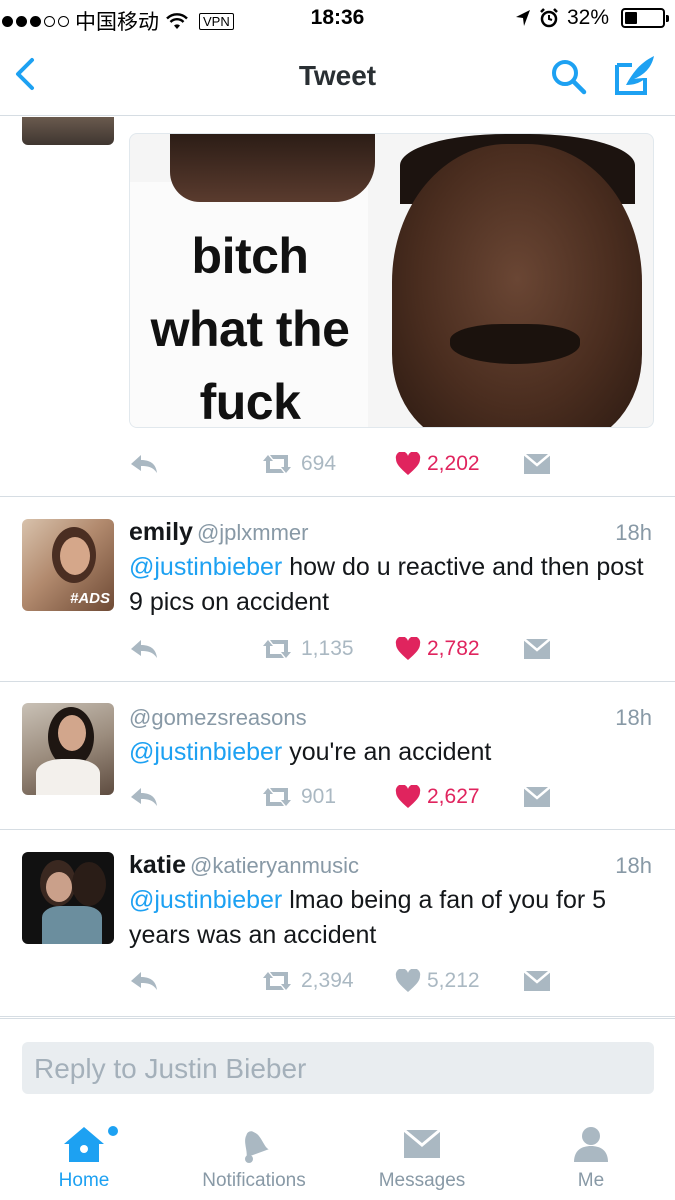 Image resolution: width=675 pixels, height=1200 pixels. Describe the element at coordinates (113, 1131) in the screenshot. I see `notification-dot` at that location.